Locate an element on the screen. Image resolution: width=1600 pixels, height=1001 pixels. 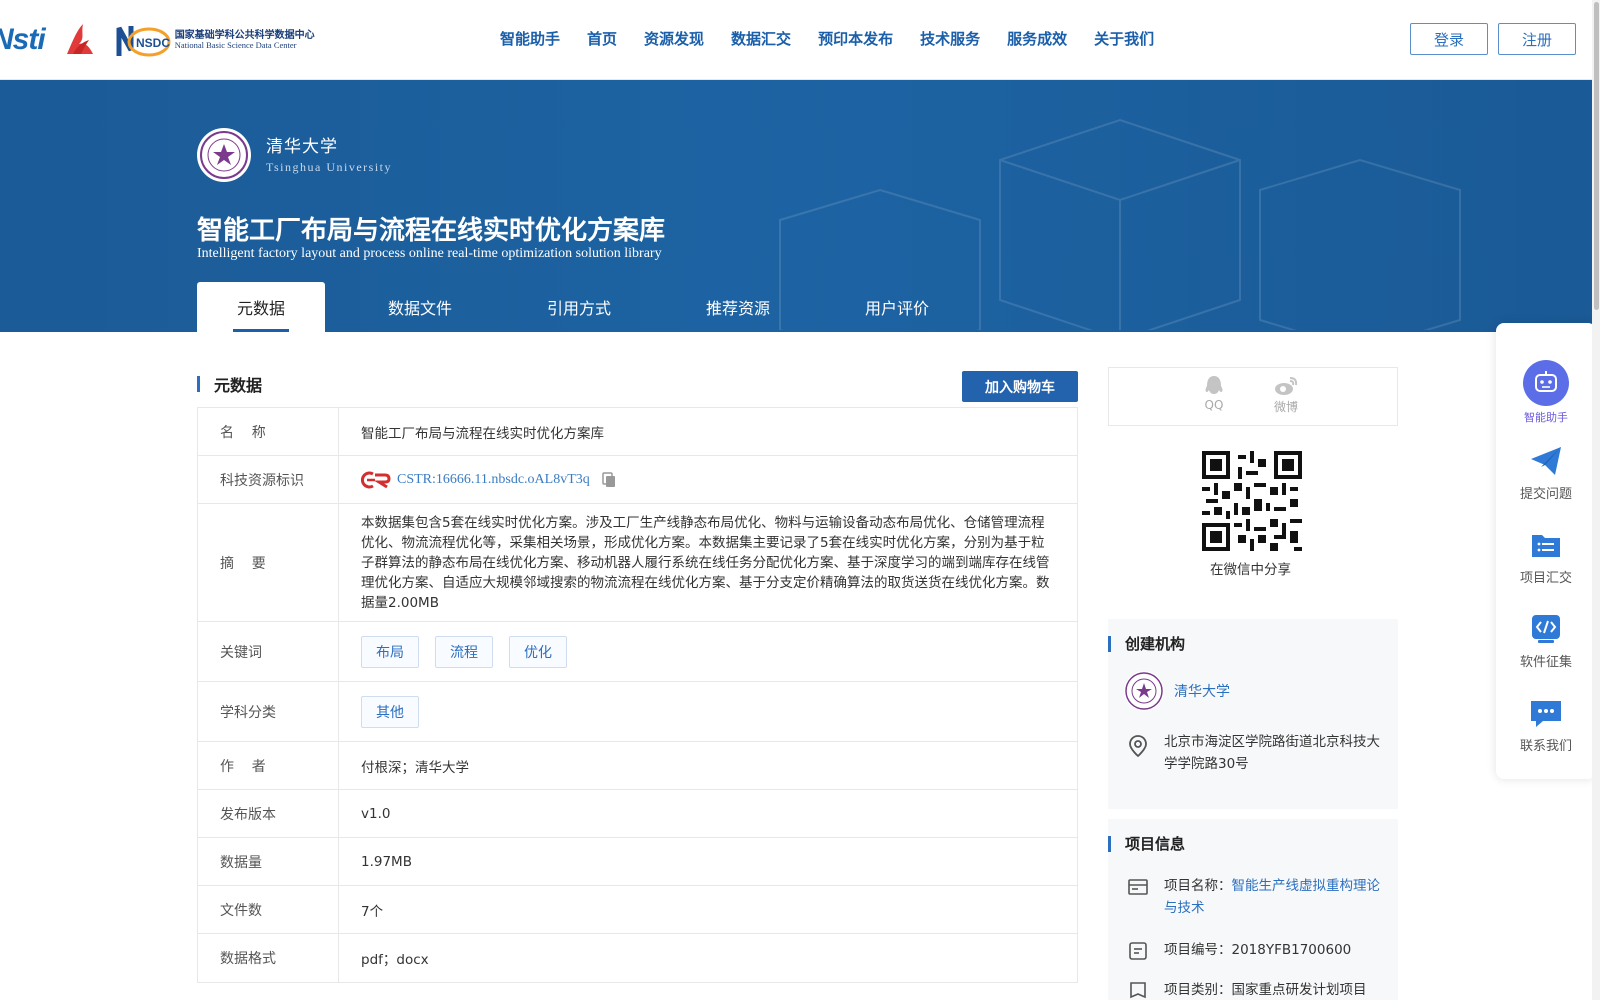
login-button: 登录 is located at coordinates (1449, 39).